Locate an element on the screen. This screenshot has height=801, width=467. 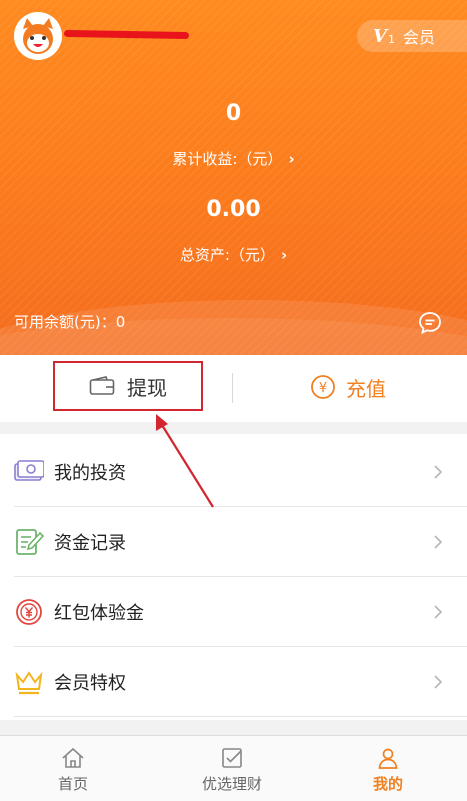
nav-tab-featured-investments: 优选理财 is located at coordinates (232, 767).